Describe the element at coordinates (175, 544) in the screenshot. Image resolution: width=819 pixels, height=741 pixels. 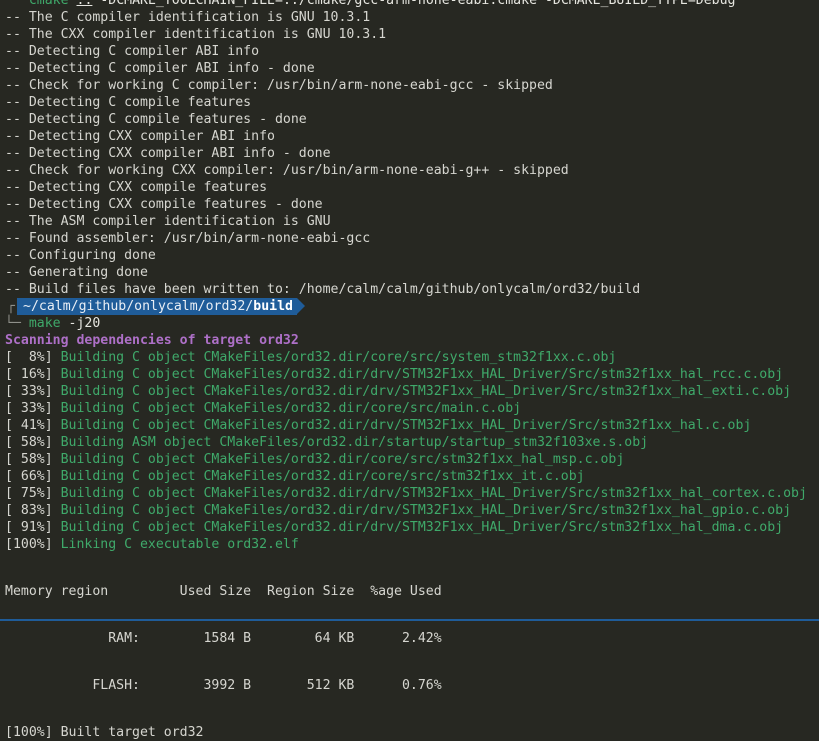
I see `link-text: Linking C executable ord32.elf` at that location.